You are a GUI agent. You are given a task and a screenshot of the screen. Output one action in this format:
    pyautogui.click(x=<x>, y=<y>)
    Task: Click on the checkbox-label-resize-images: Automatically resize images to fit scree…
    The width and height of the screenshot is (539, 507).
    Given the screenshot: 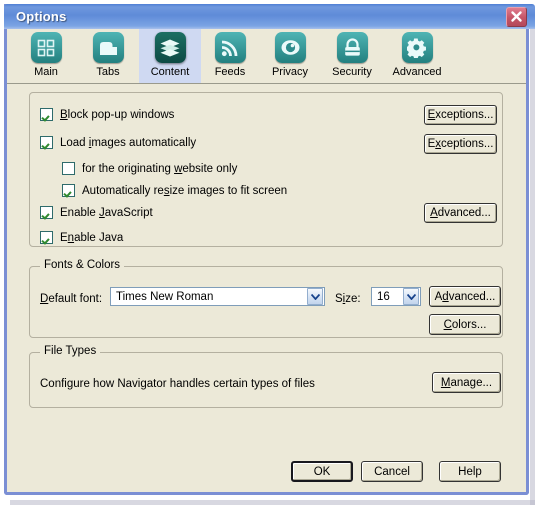 What is the action you would take?
    pyautogui.click(x=185, y=190)
    